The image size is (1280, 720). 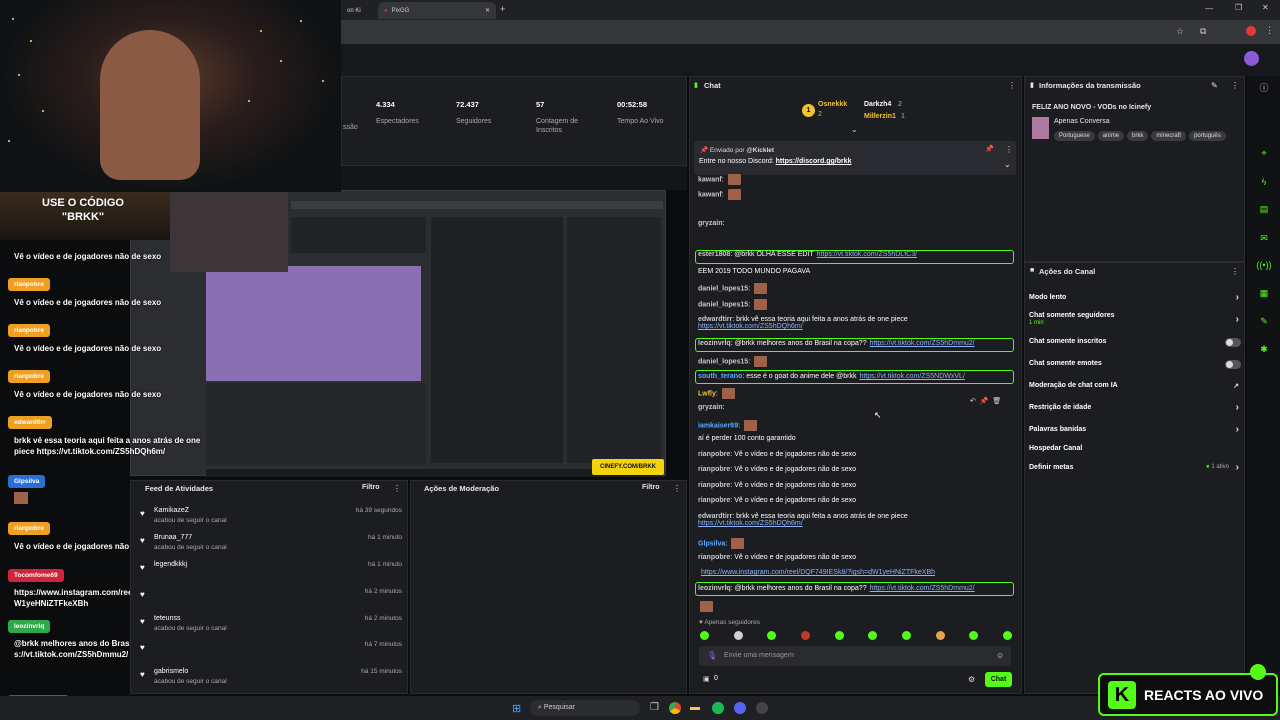 I want to click on bookmark-star-icon: ☆, so click(x=1180, y=31).